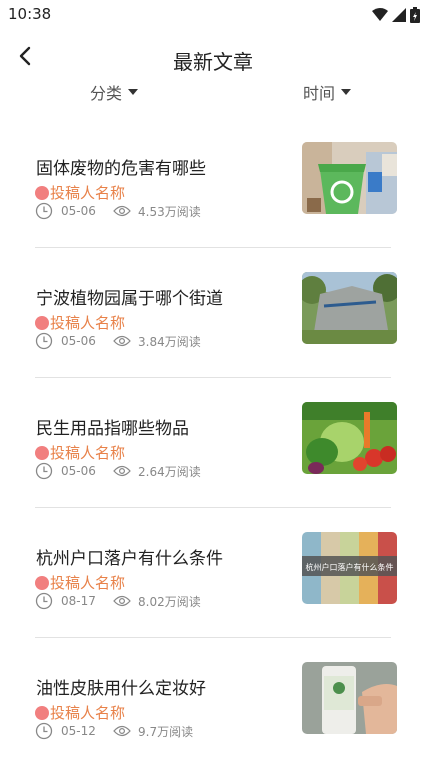 The image size is (426, 768). I want to click on article-title: 民生用品指哪些物品, so click(112, 429).